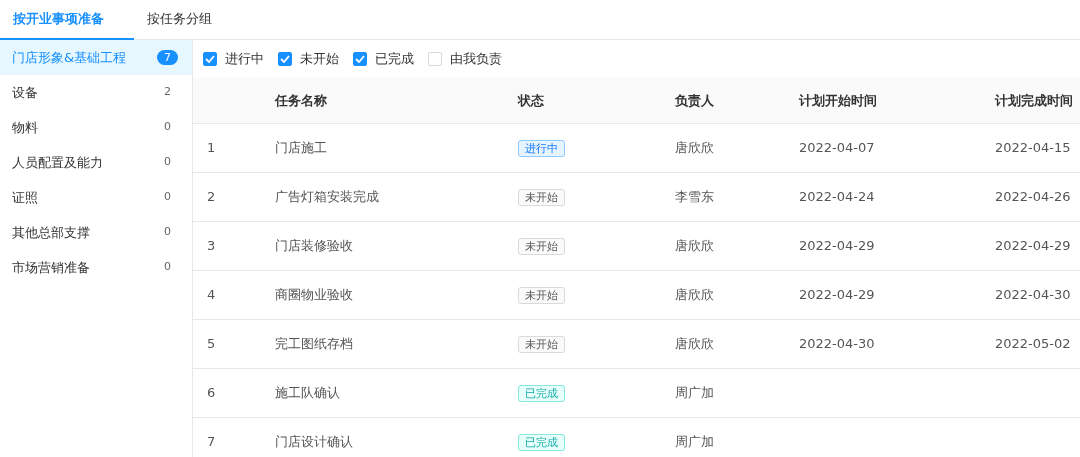 Image resolution: width=1080 pixels, height=457 pixels. What do you see at coordinates (167, 57) in the screenshot?
I see `count-badge: 7` at bounding box center [167, 57].